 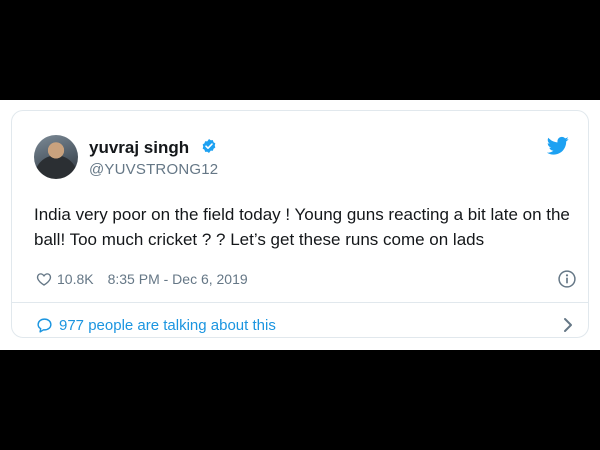 I want to click on talking-label: 977 people are talking about this, so click(x=167, y=325).